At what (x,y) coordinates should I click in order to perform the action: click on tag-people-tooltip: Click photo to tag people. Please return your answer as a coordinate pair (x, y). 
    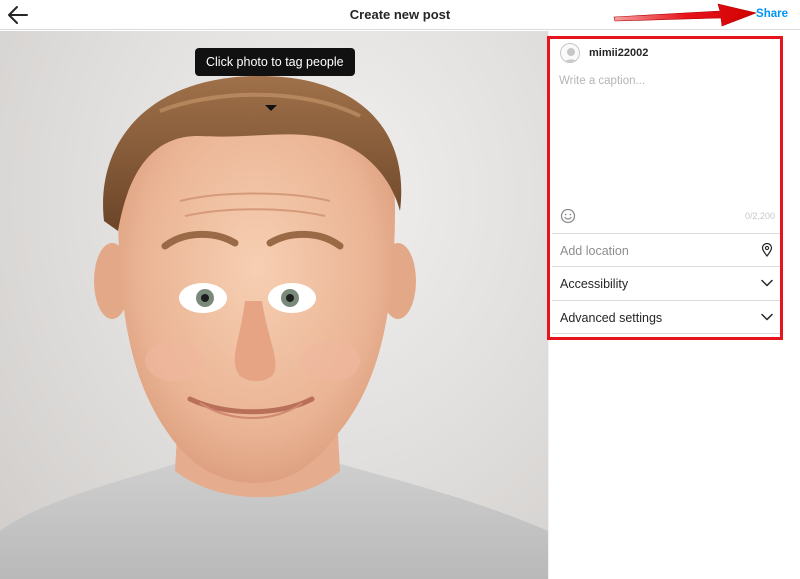
    Looking at the image, I should click on (275, 62).